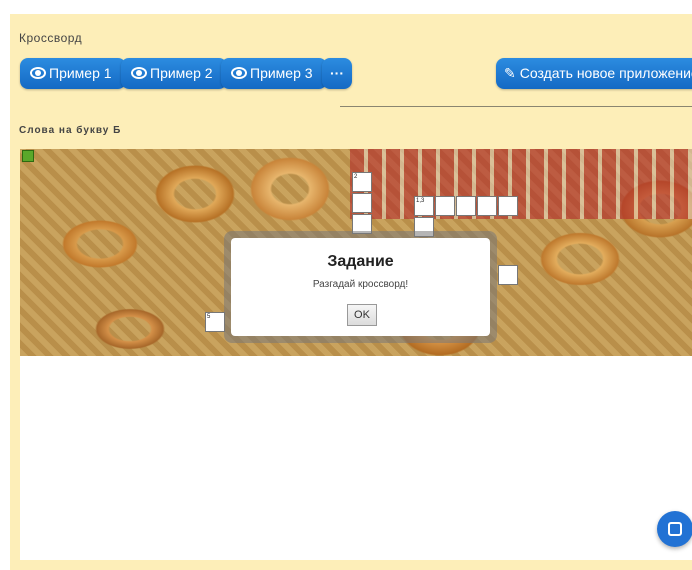  Describe the element at coordinates (28, 156) in the screenshot. I see `puzzle-icon` at that location.